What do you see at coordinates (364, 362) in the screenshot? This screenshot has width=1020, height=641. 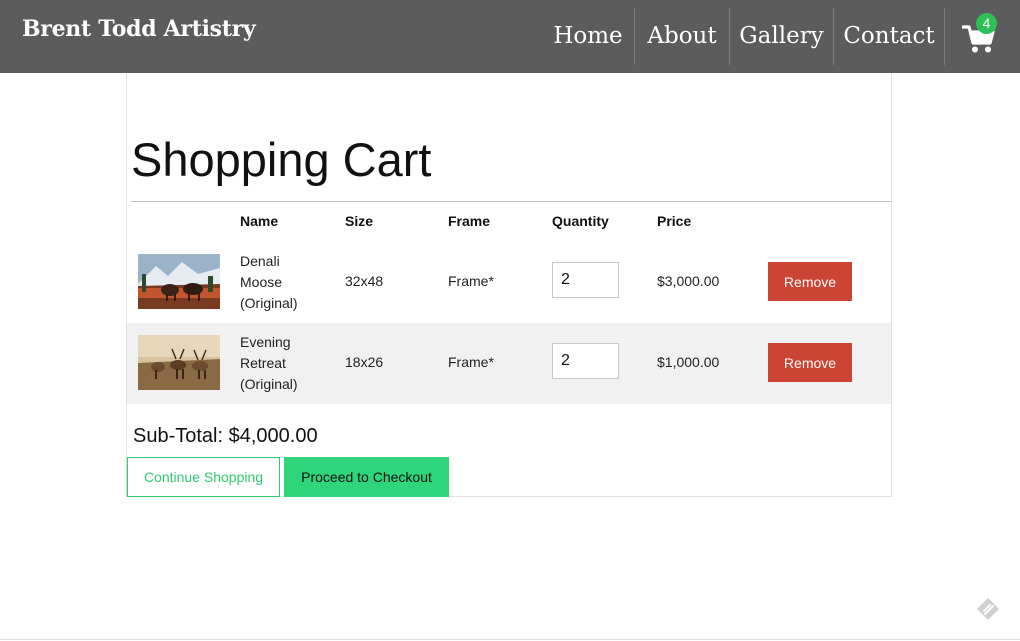 I see `item-size: 18x26` at bounding box center [364, 362].